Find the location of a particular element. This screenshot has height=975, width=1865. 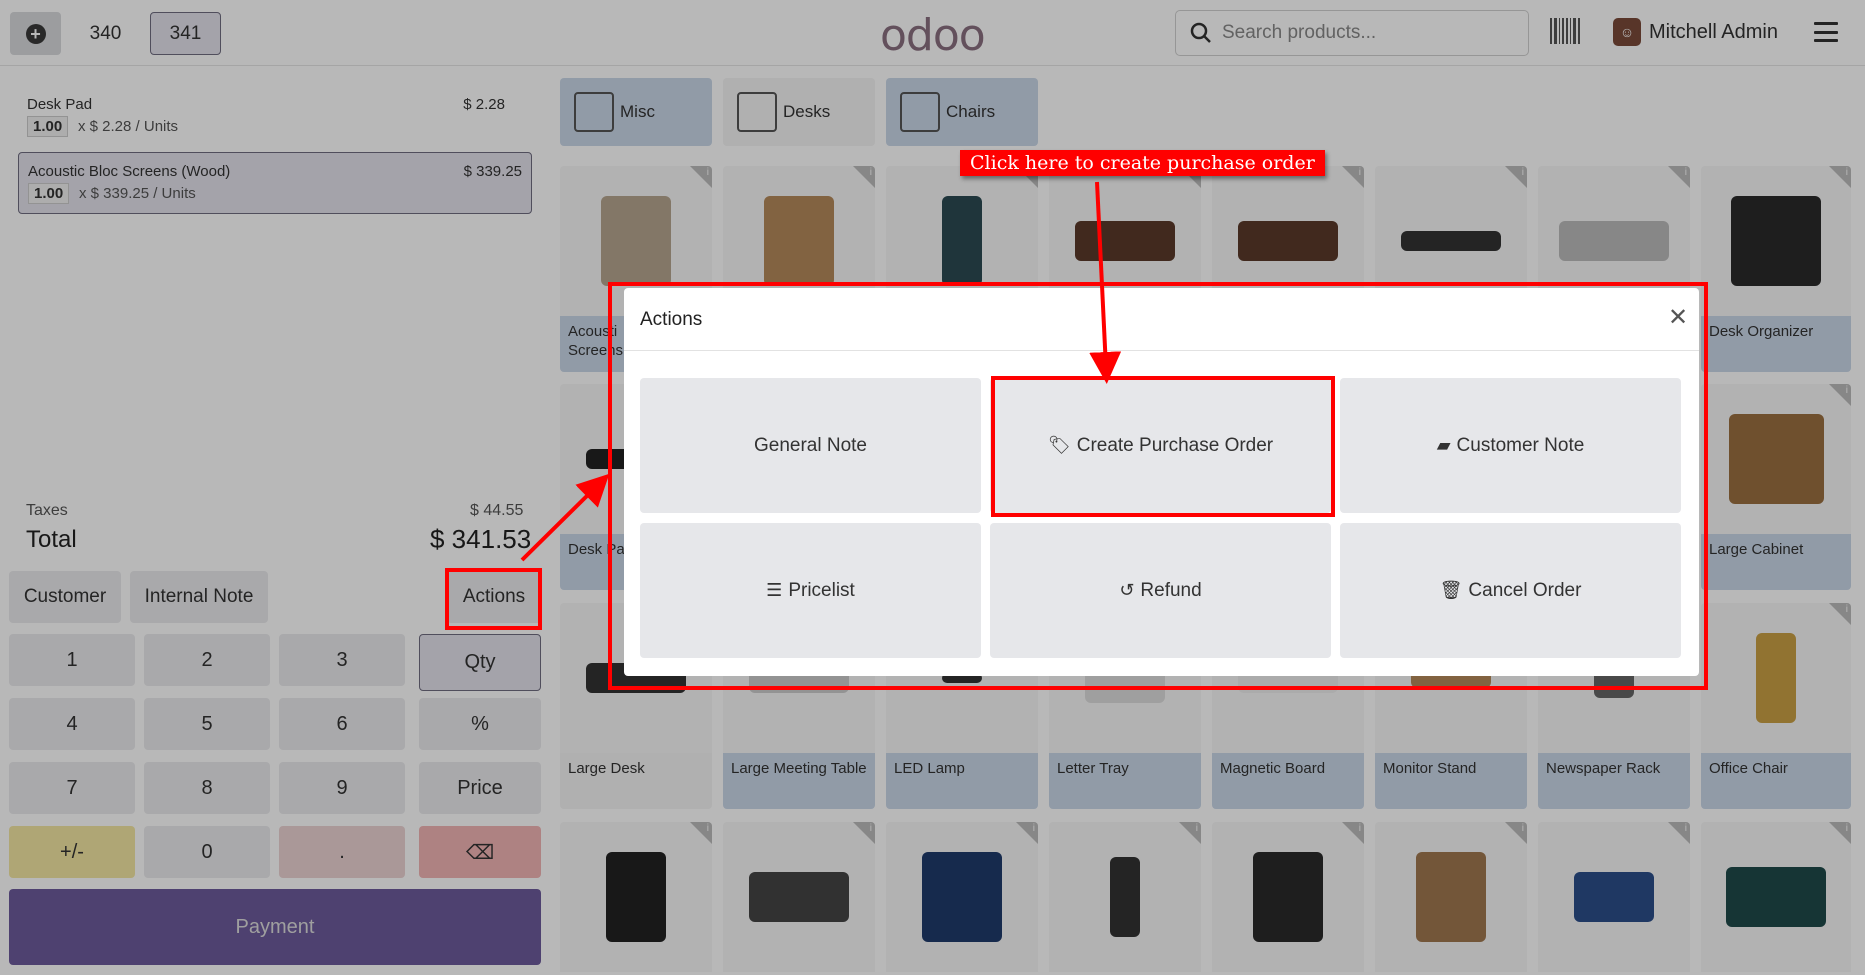

highlight-purchase-order-box is located at coordinates (1163, 446).